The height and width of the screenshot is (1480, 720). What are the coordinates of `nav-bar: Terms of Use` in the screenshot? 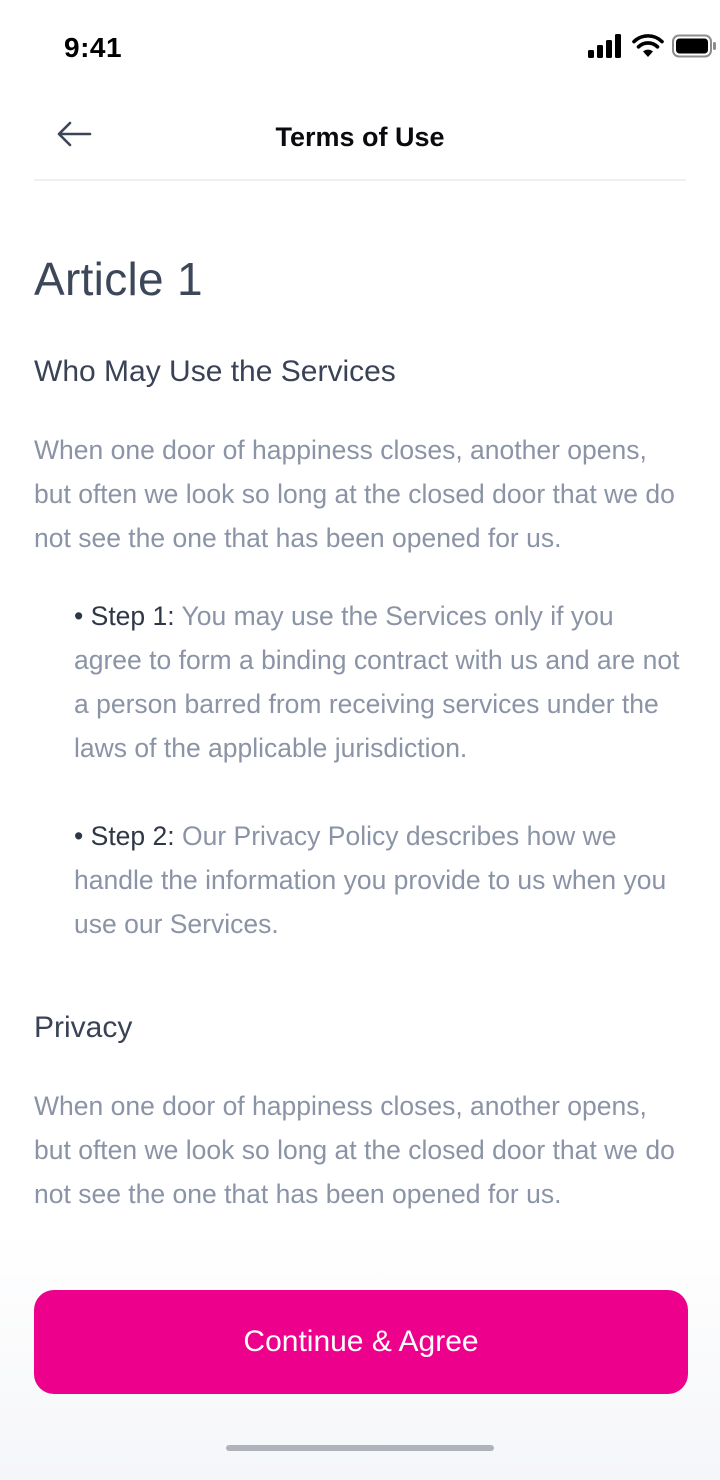 It's located at (360, 138).